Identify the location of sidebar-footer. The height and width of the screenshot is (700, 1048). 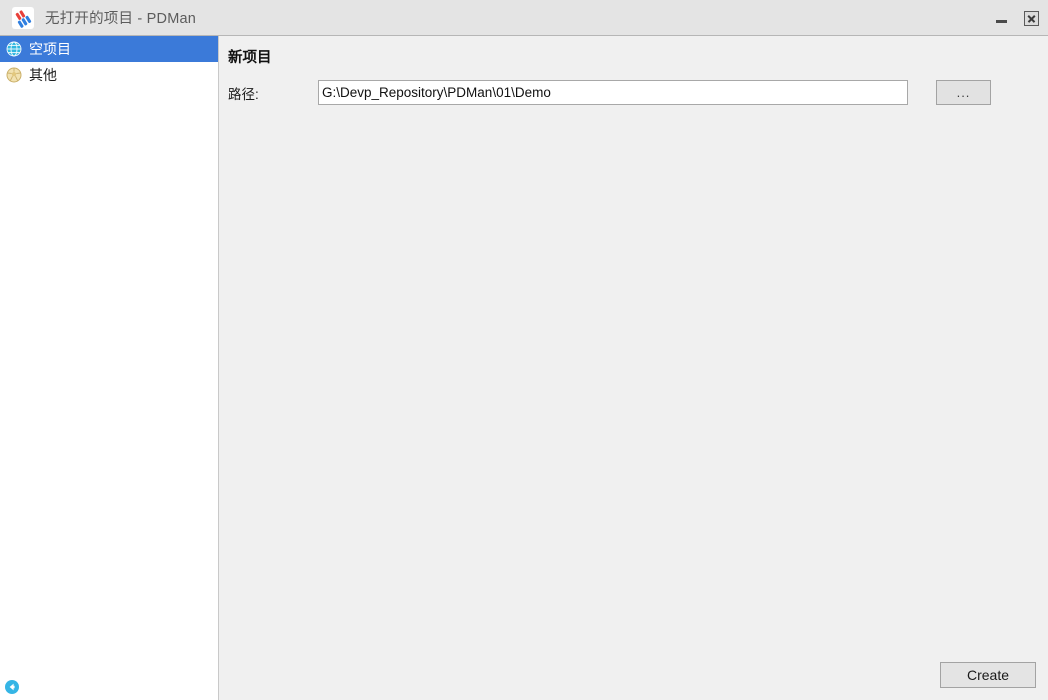
(109, 687).